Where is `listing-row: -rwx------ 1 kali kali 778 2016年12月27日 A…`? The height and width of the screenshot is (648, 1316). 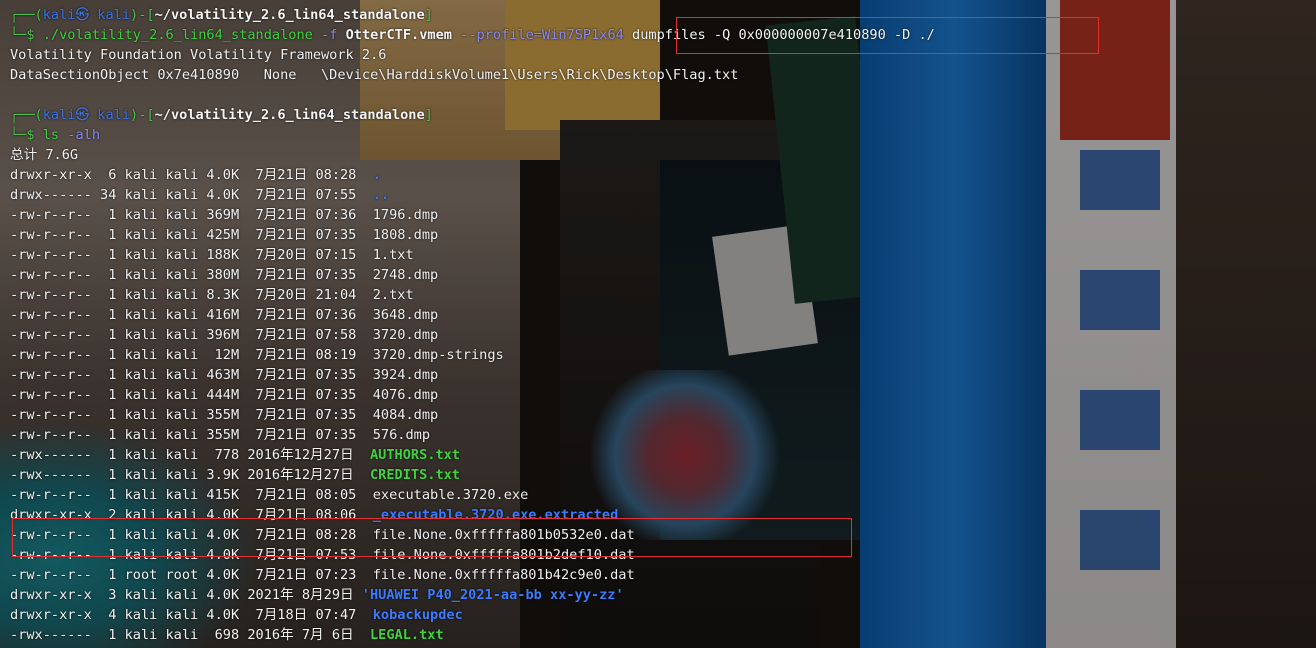
listing-row: -rwx------ 1 kali kali 778 2016年12月27日 A… is located at coordinates (660, 455).